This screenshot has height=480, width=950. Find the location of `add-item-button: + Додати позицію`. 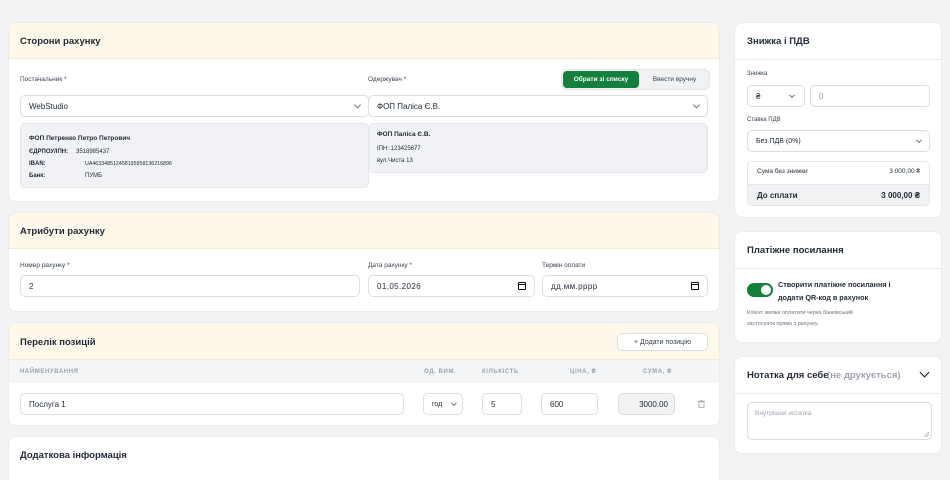

add-item-button: + Додати позицію is located at coordinates (662, 342).